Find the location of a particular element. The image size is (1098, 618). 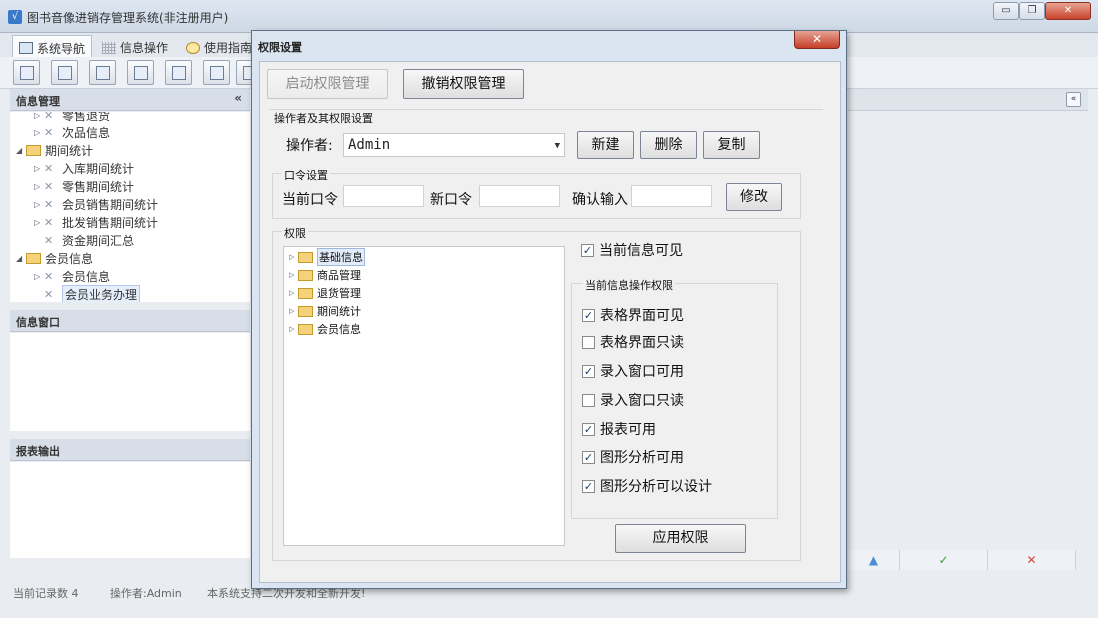

tree-item: ▷ ✕ 批发销售期间统计 is located at coordinates (96, 222).